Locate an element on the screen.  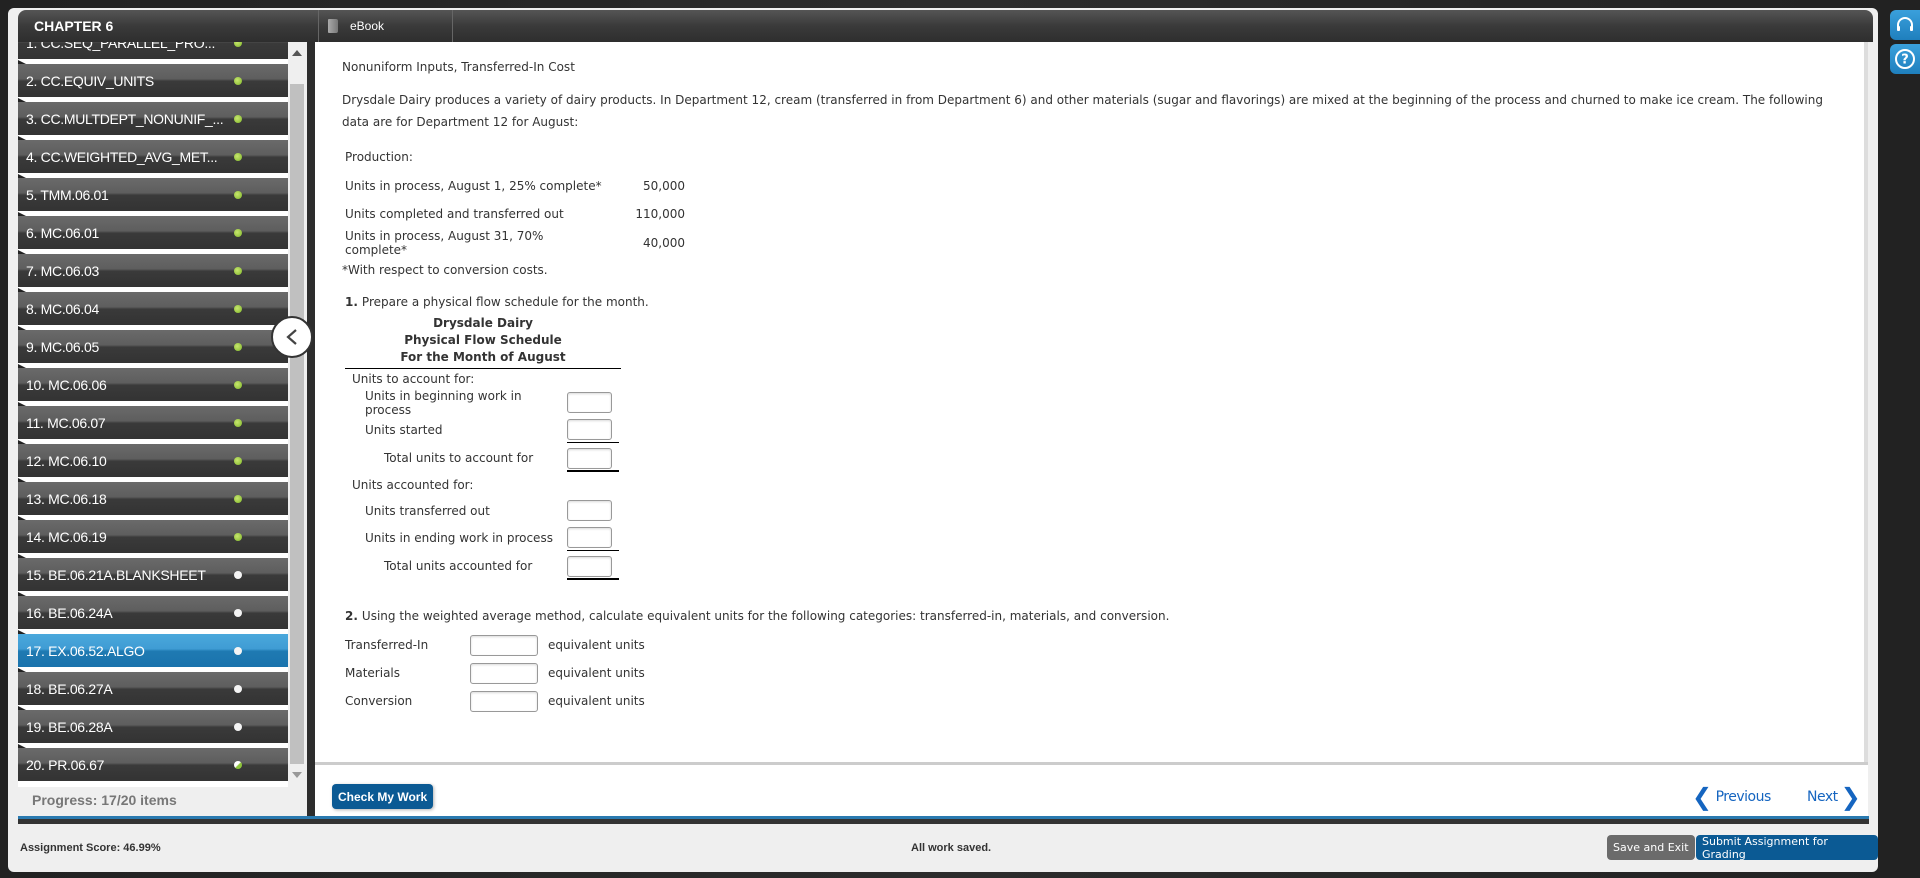
submit-assignment-button: Submit Assignment for Grading is located at coordinates (1787, 848).